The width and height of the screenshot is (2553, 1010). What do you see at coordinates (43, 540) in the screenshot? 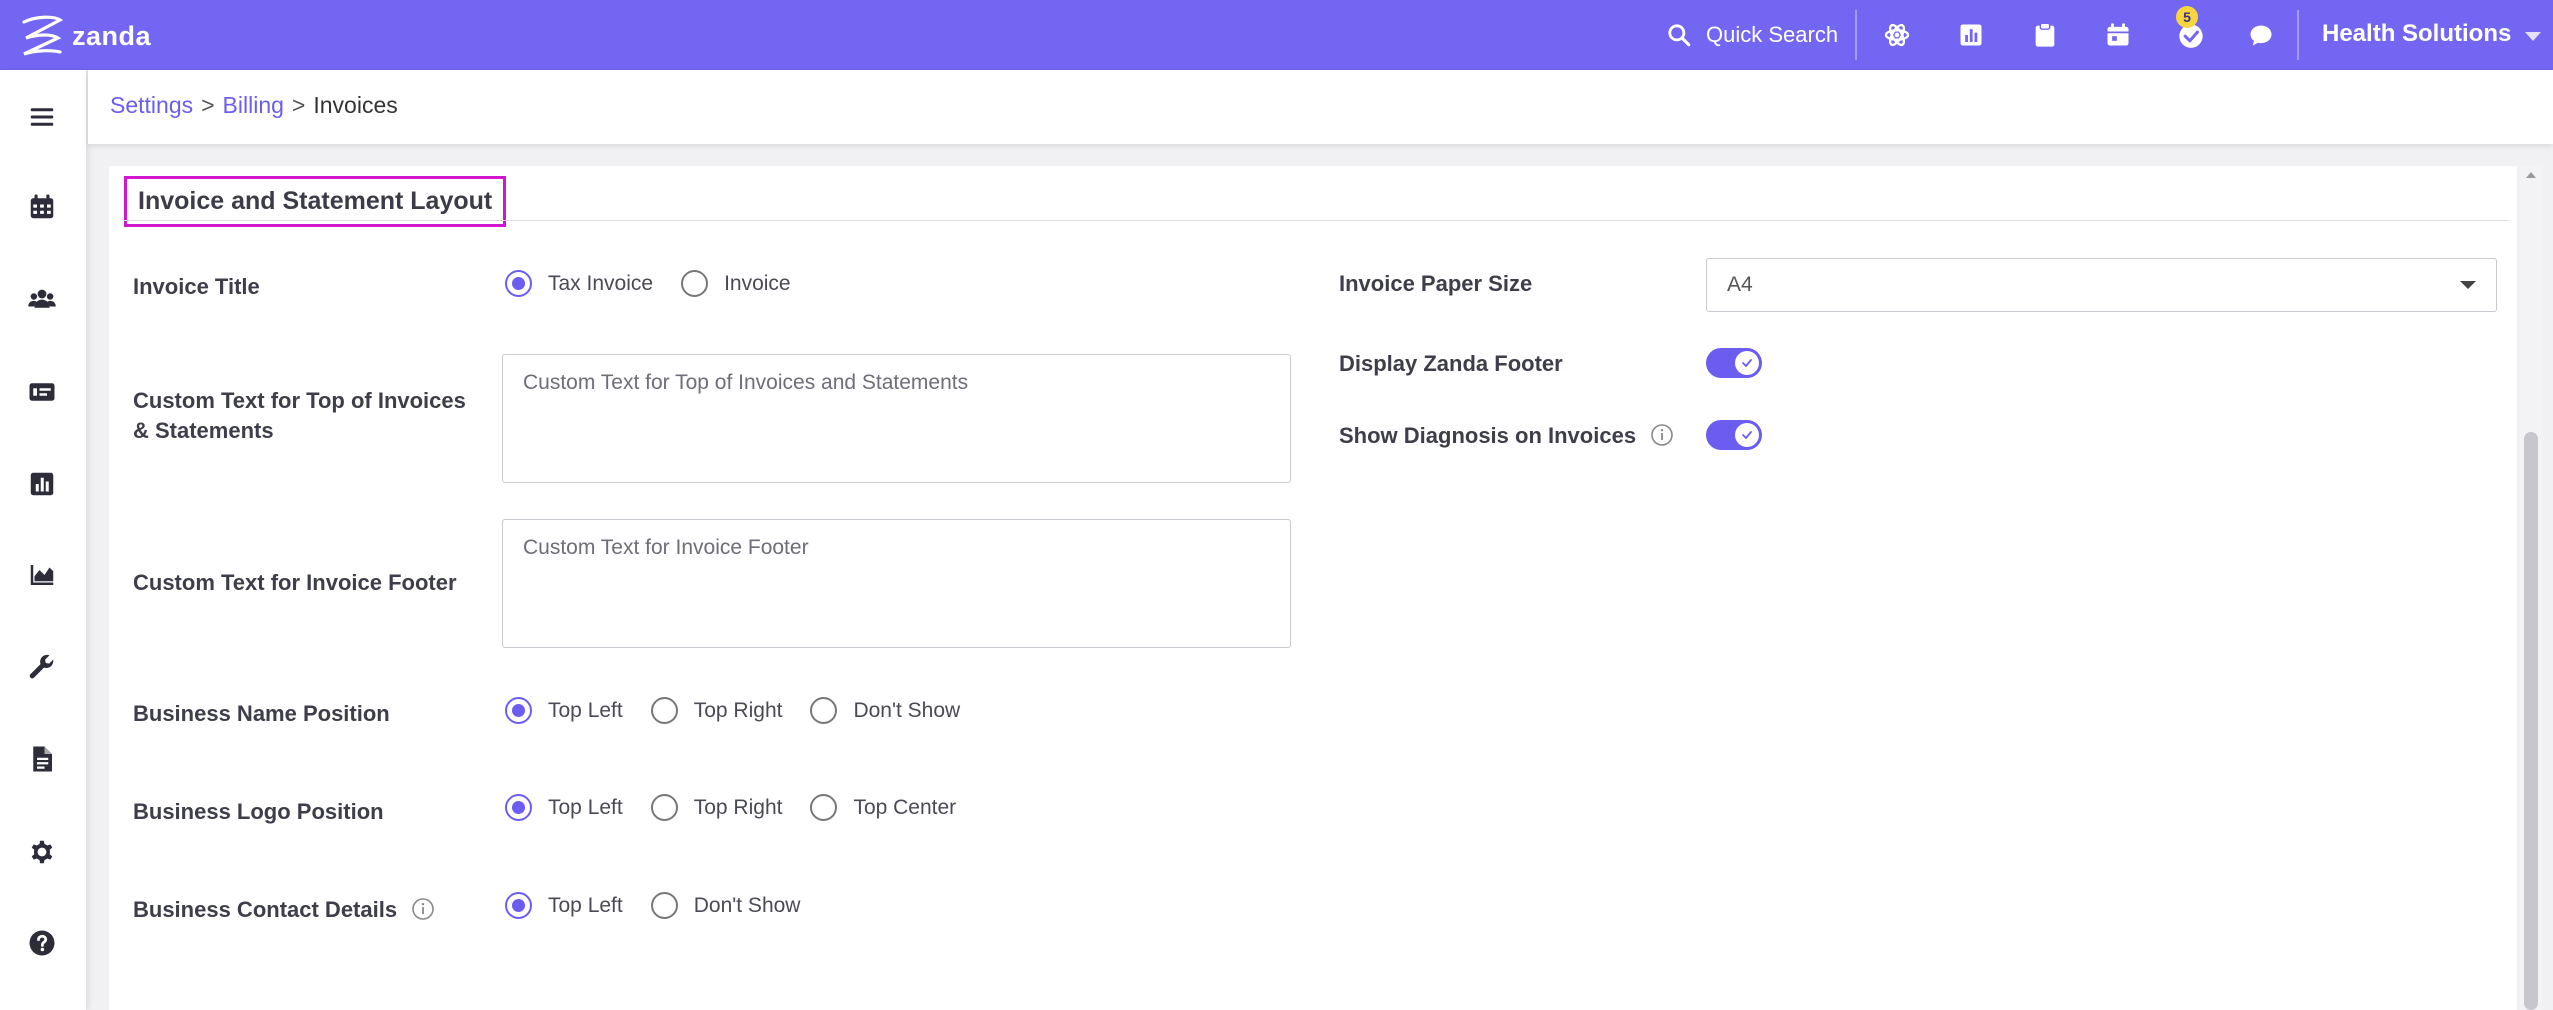
I see `sidebar` at bounding box center [43, 540].